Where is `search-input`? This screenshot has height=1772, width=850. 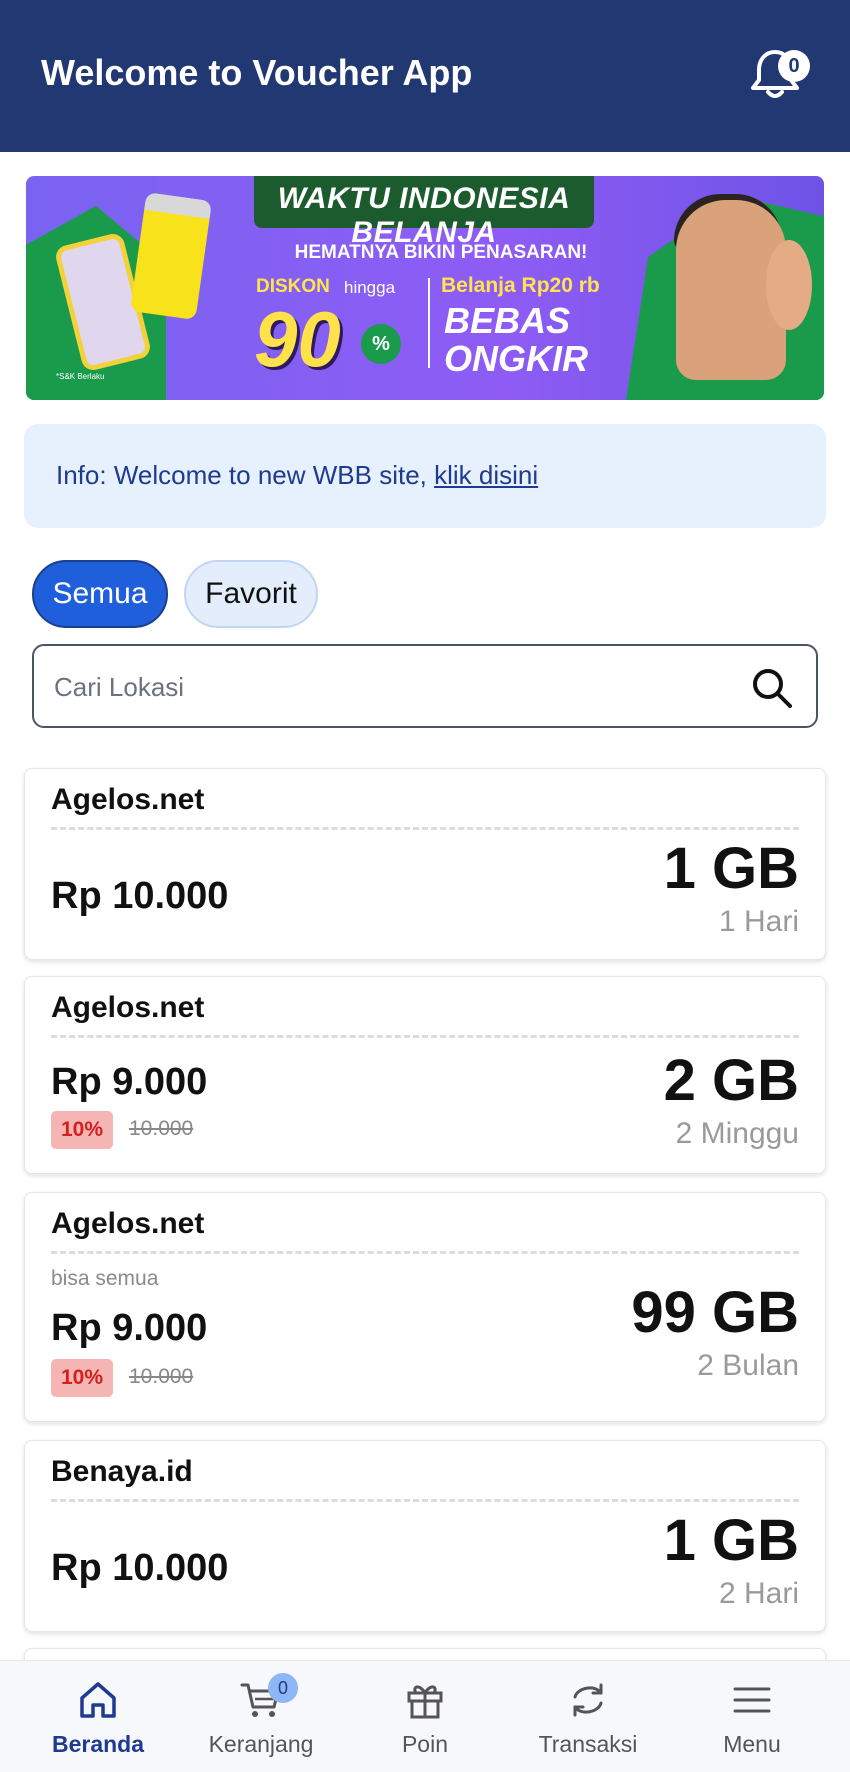
search-input is located at coordinates (384, 687).